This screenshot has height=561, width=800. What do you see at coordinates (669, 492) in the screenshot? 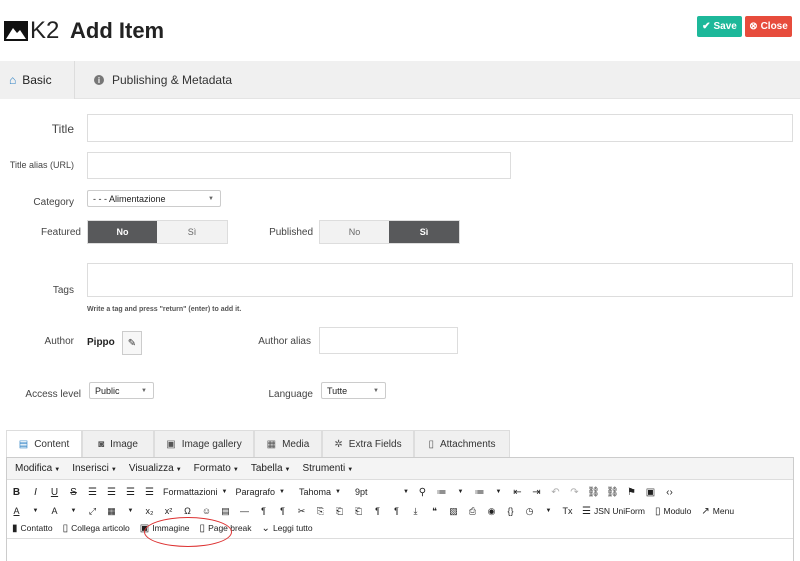
I see `code-icon: ‹›` at bounding box center [669, 492].